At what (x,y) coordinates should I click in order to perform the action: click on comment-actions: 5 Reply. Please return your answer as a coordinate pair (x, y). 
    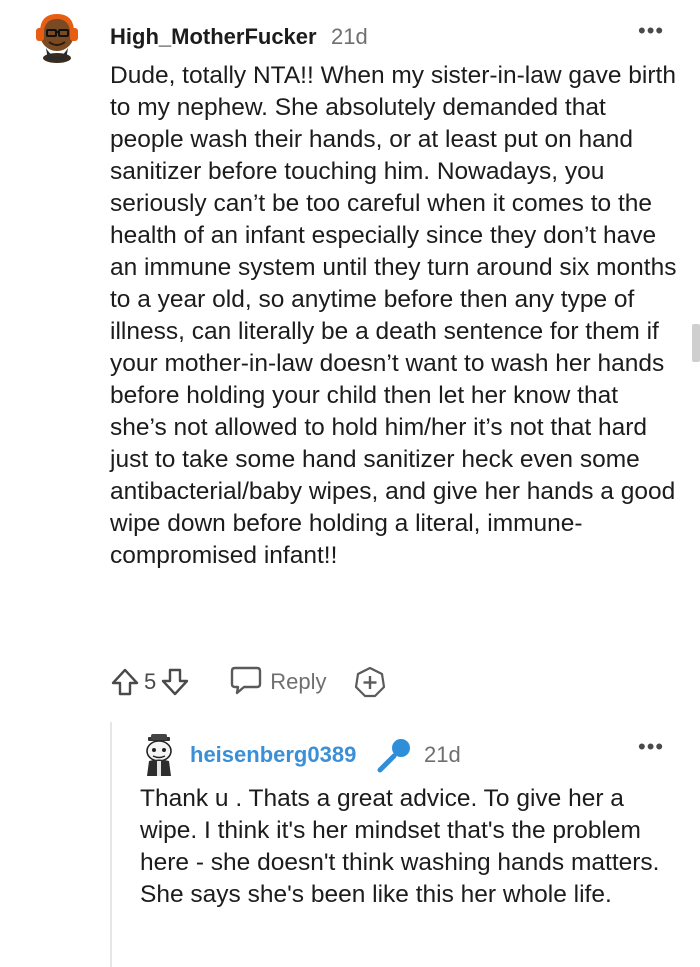
    Looking at the image, I should click on (247, 682).